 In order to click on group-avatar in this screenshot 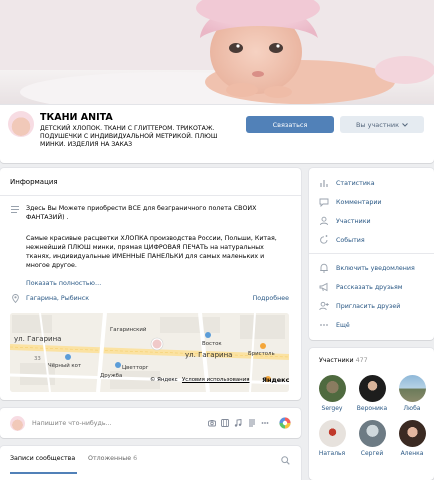, I will do `click(21, 124)`.